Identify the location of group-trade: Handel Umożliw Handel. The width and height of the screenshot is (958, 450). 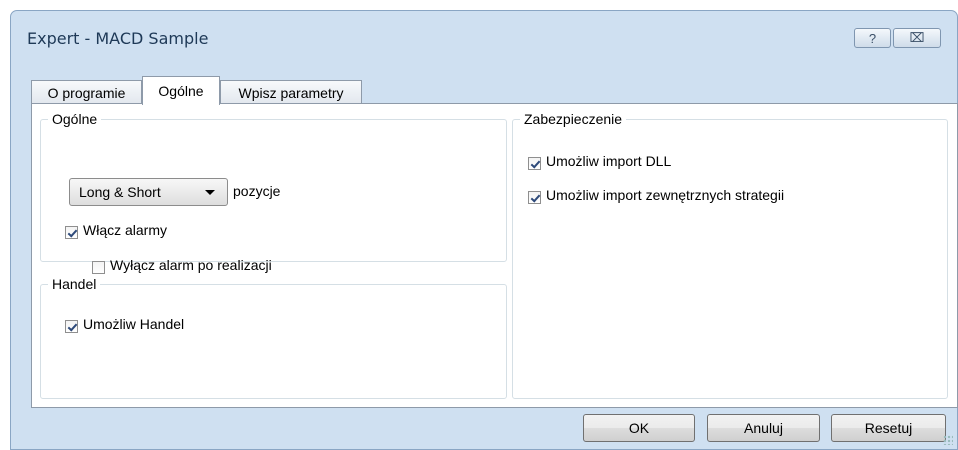
(273, 337).